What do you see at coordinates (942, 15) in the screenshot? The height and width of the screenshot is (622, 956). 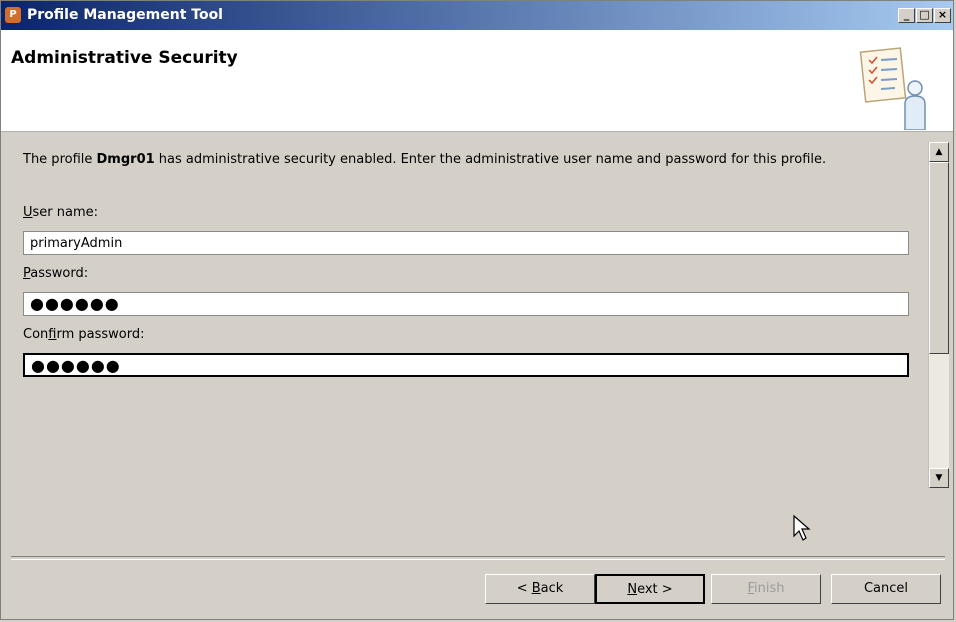 I see `close-button: ×` at bounding box center [942, 15].